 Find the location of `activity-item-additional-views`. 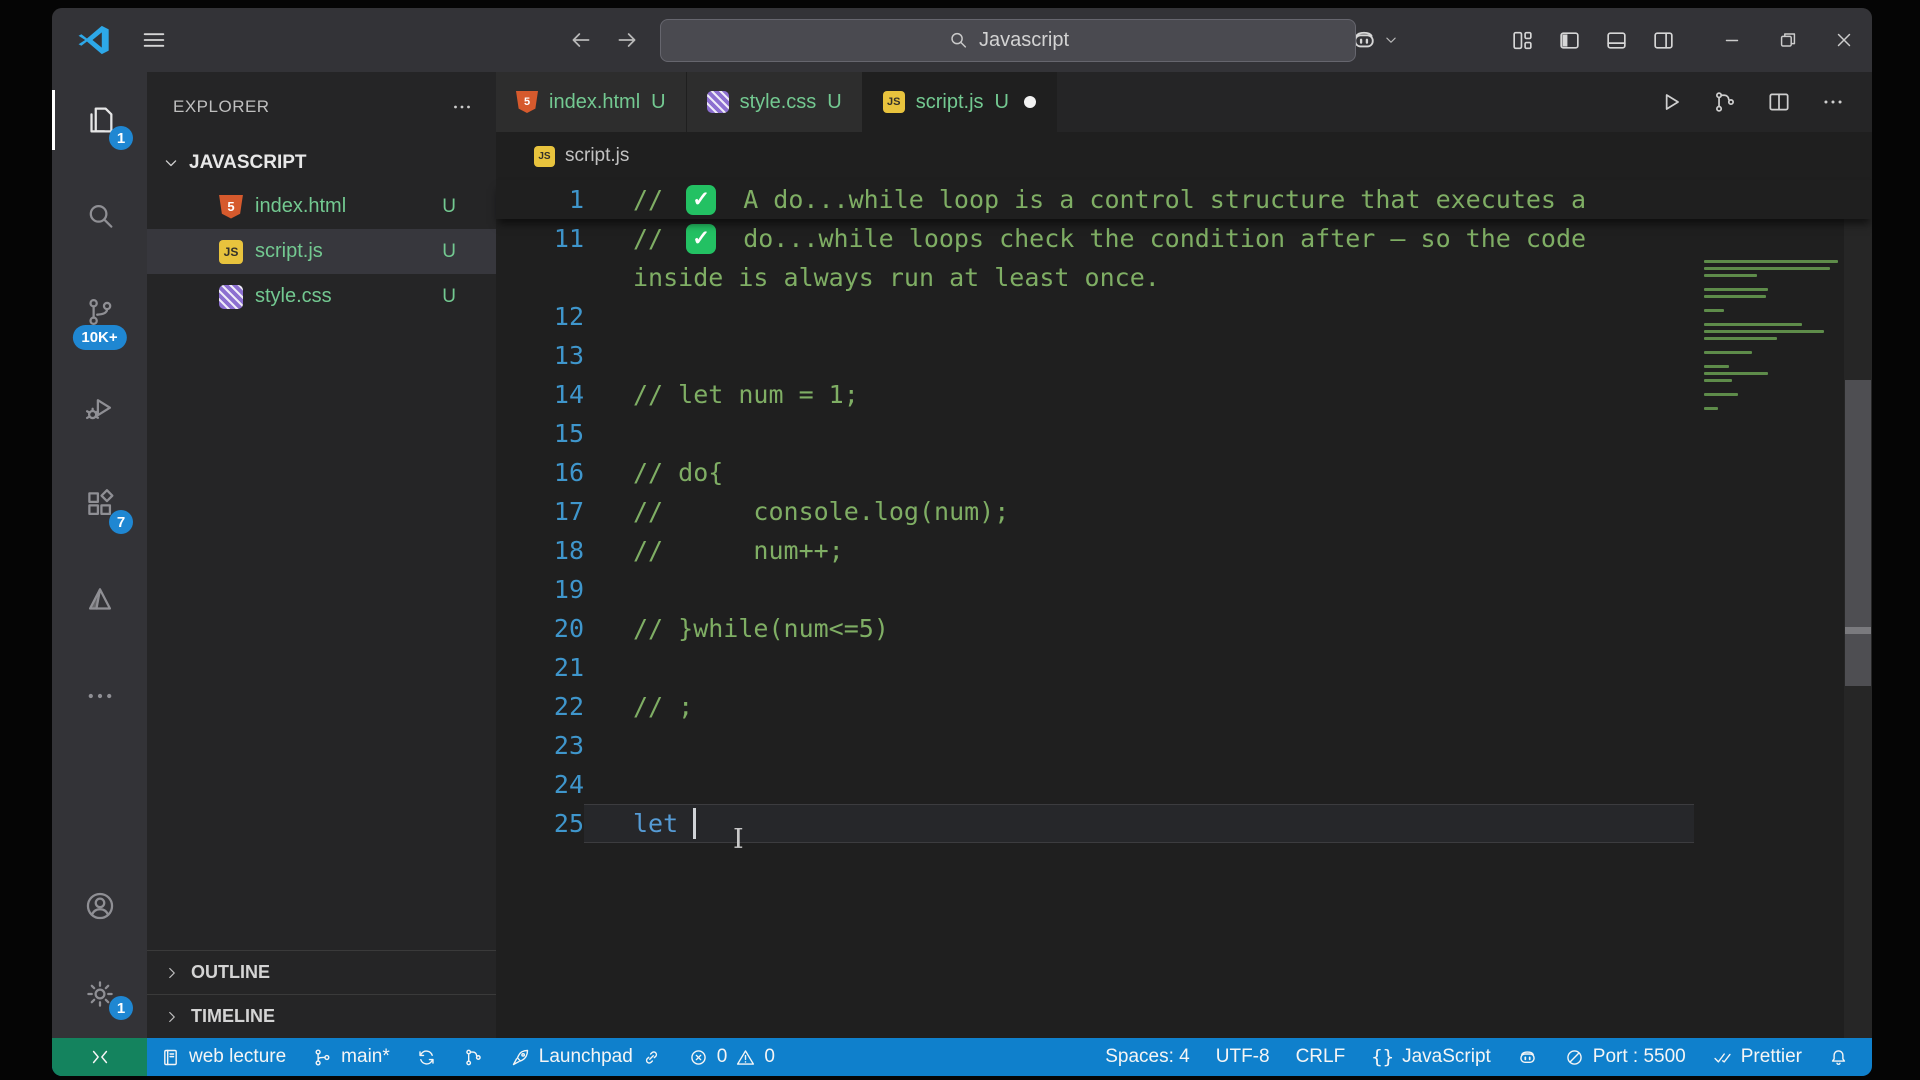

activity-item-additional-views is located at coordinates (99, 696).